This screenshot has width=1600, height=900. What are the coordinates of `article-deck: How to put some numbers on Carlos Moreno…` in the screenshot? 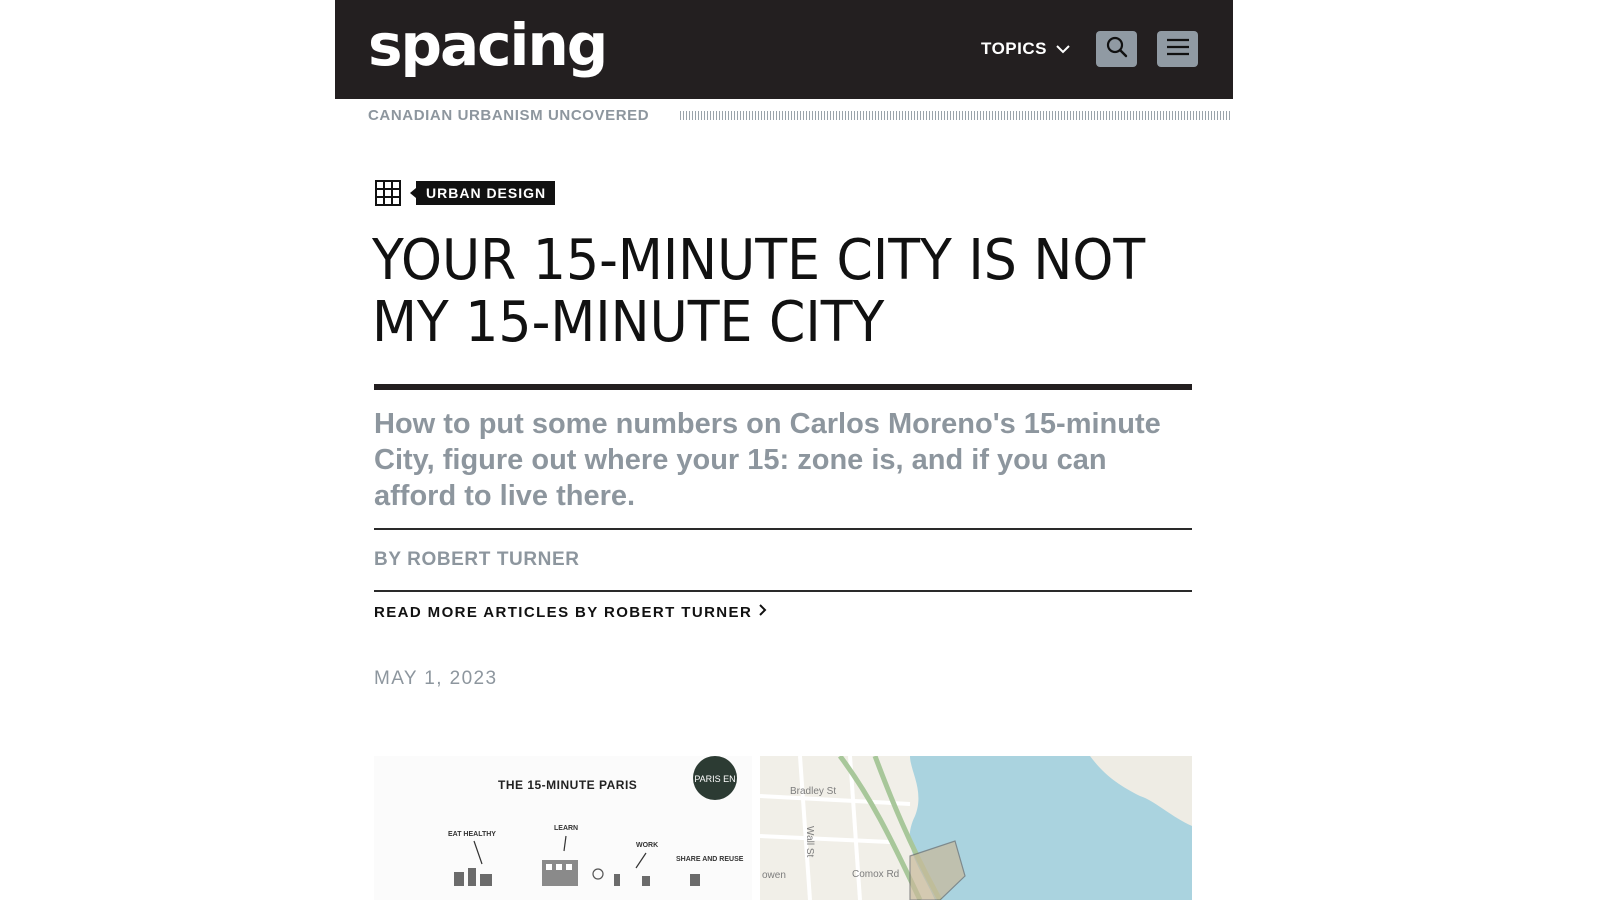 It's located at (783, 460).